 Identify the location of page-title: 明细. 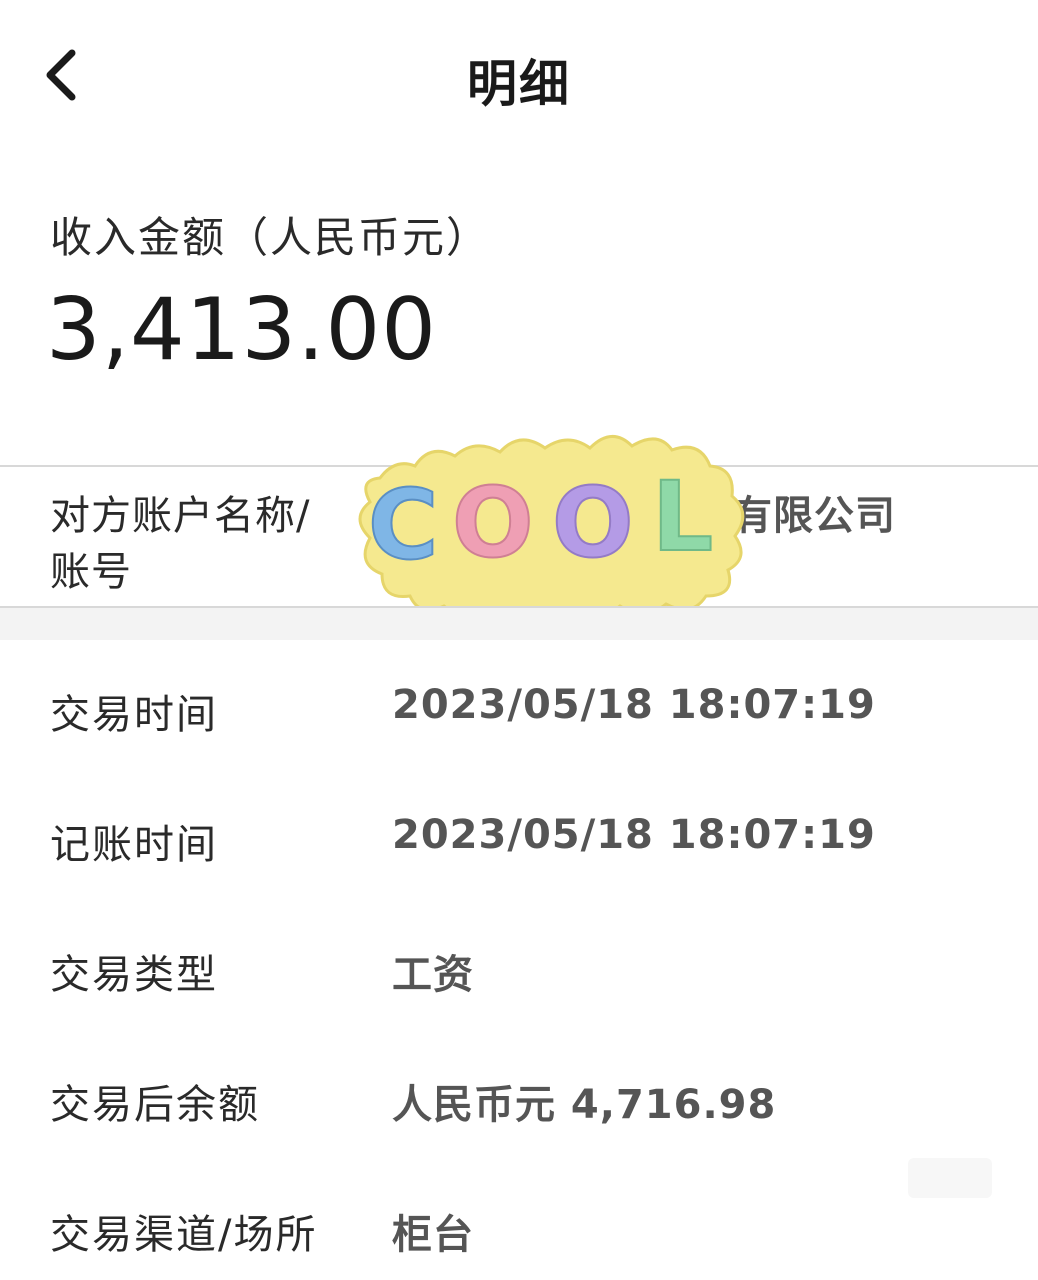
(519, 84).